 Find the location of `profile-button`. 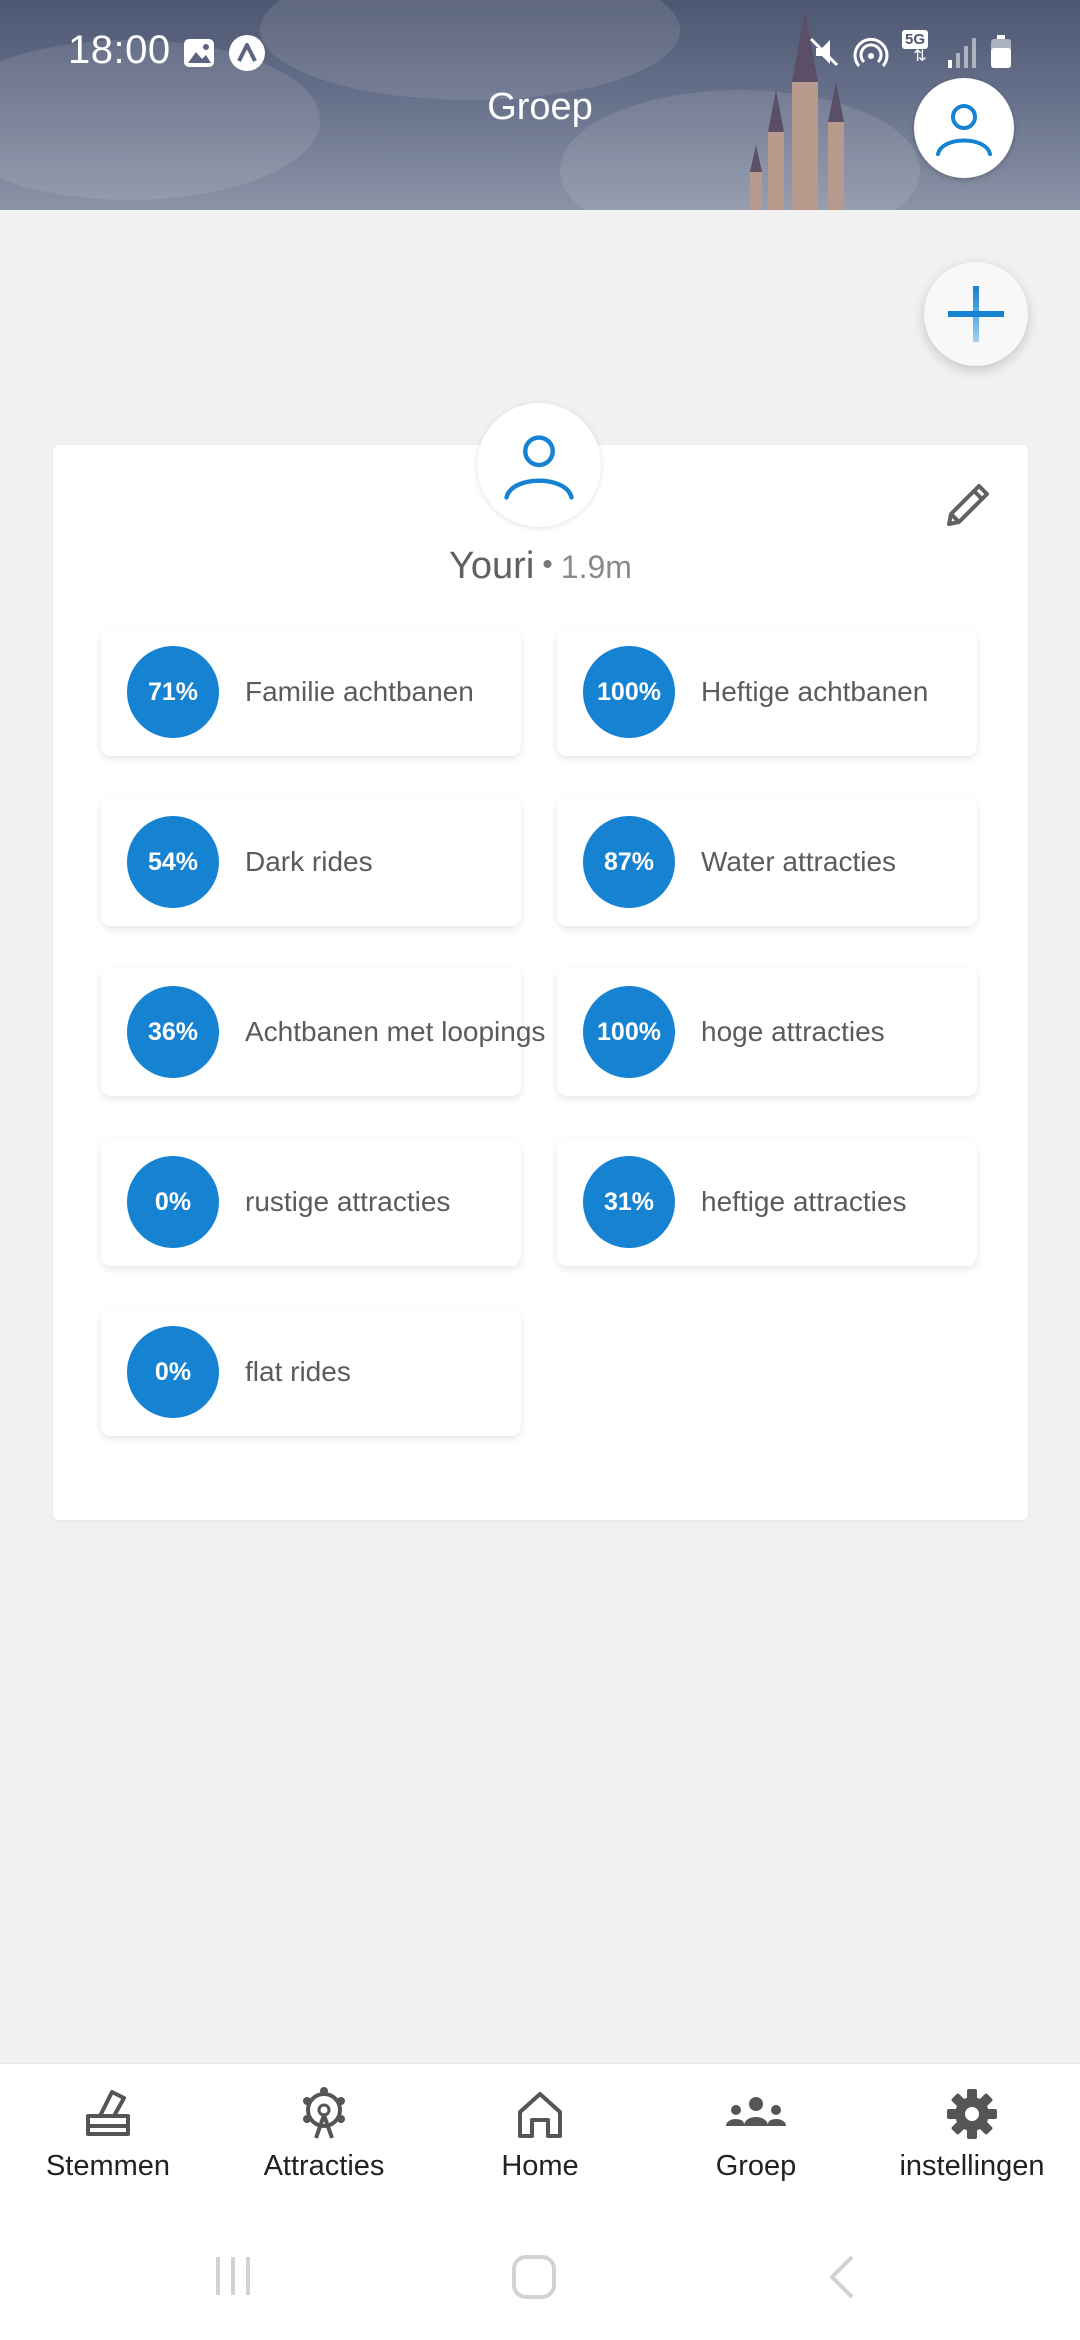

profile-button is located at coordinates (964, 128).